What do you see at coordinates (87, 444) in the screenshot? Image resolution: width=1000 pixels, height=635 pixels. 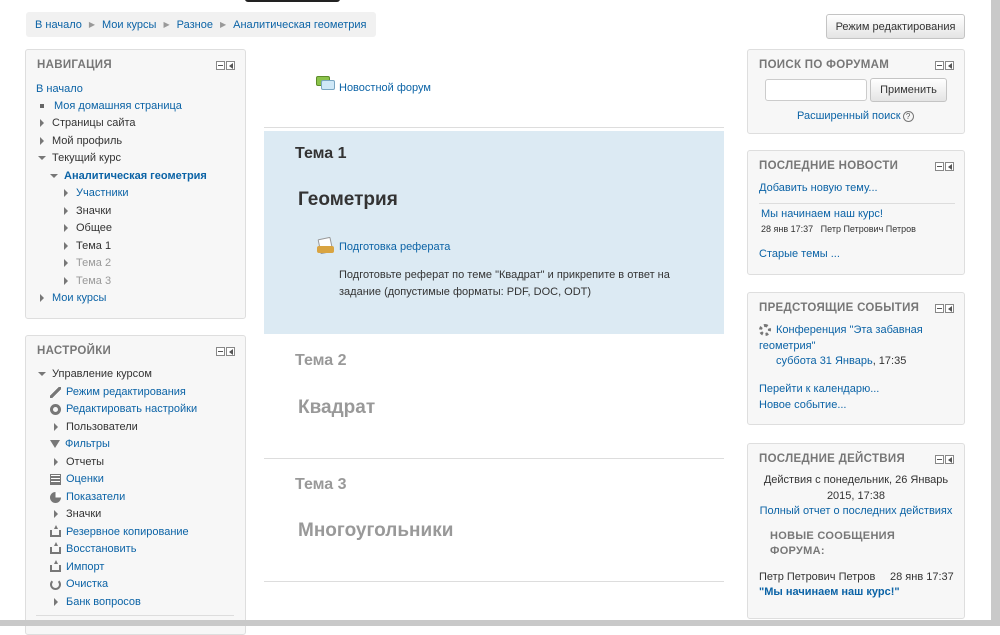 I see `settings-item-label: Фильтры` at bounding box center [87, 444].